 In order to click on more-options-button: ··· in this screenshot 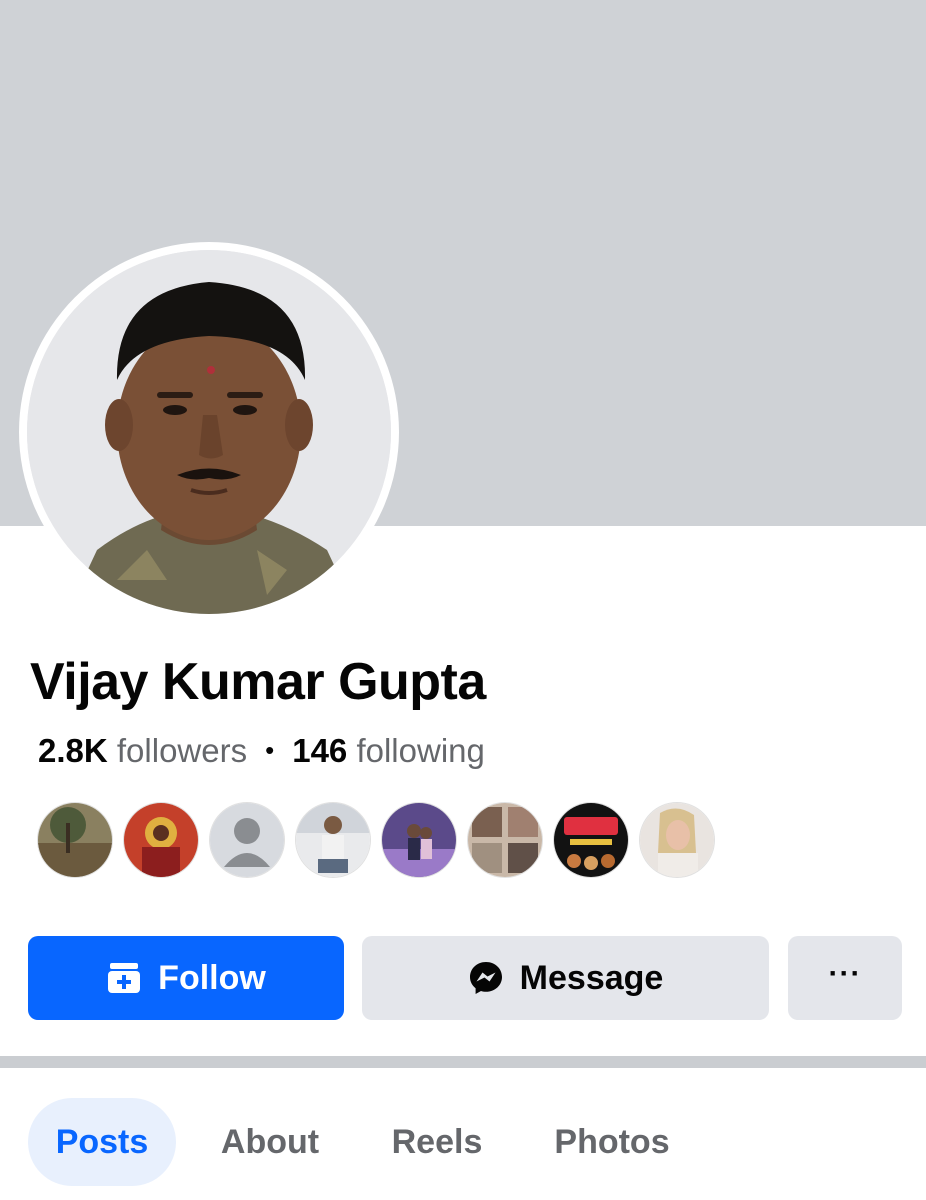, I will do `click(845, 978)`.